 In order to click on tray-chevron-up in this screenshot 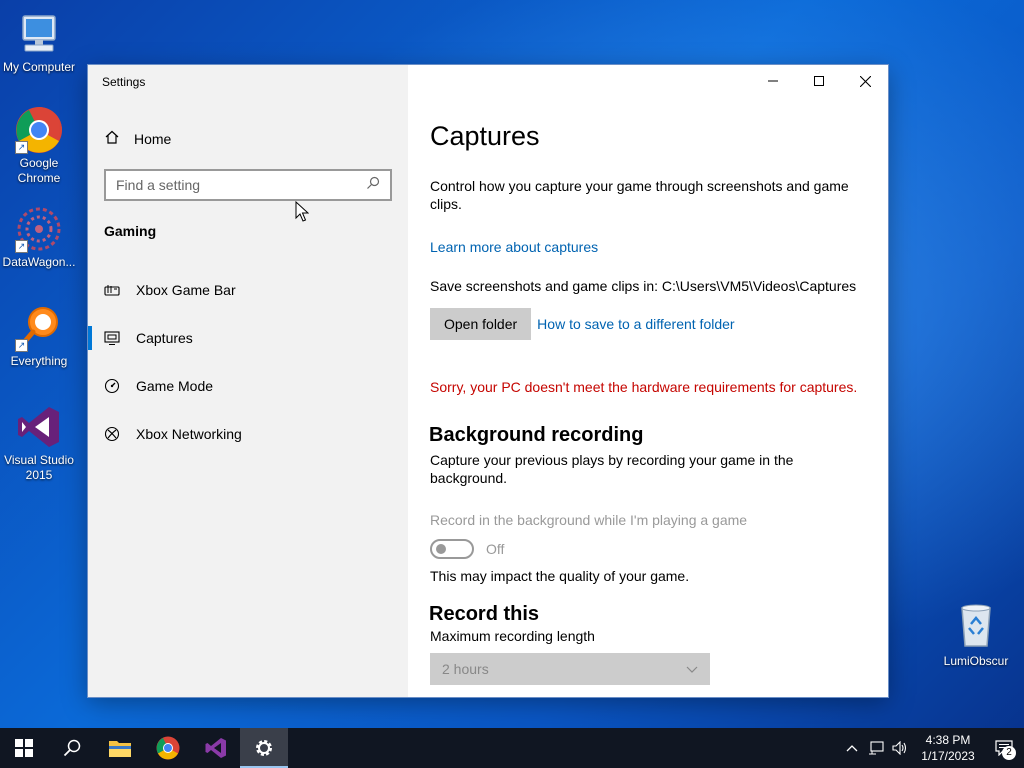, I will do `click(852, 748)`.